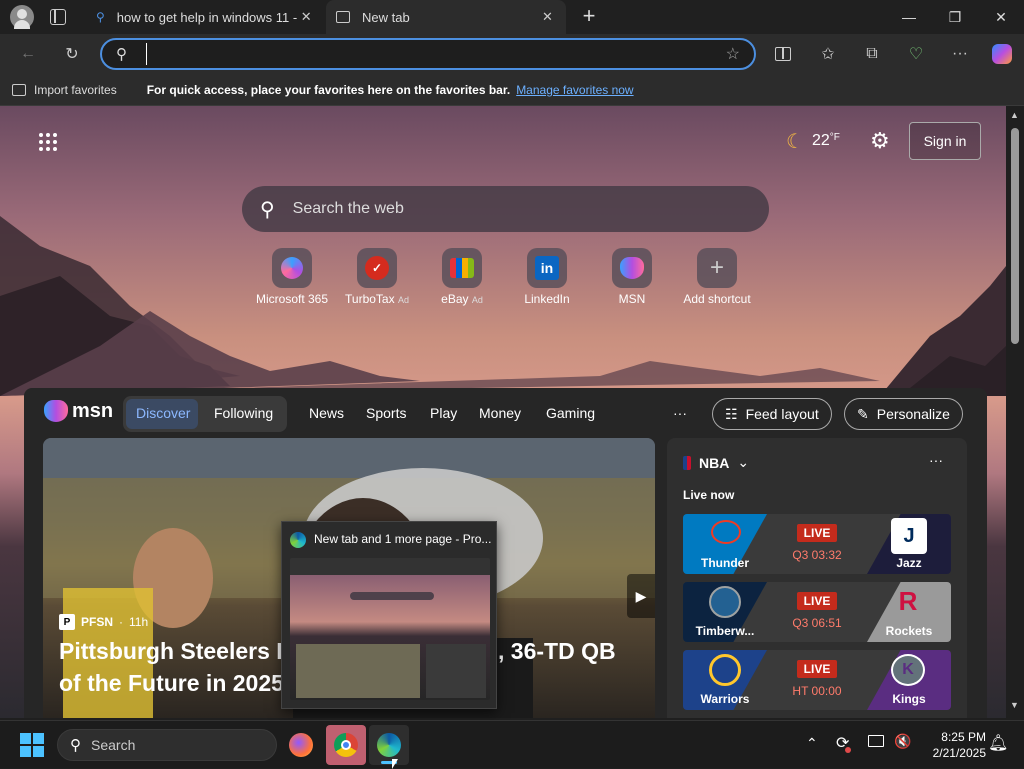  What do you see at coordinates (820, 140) in the screenshot?
I see `weather-temp: 22` at bounding box center [820, 140].